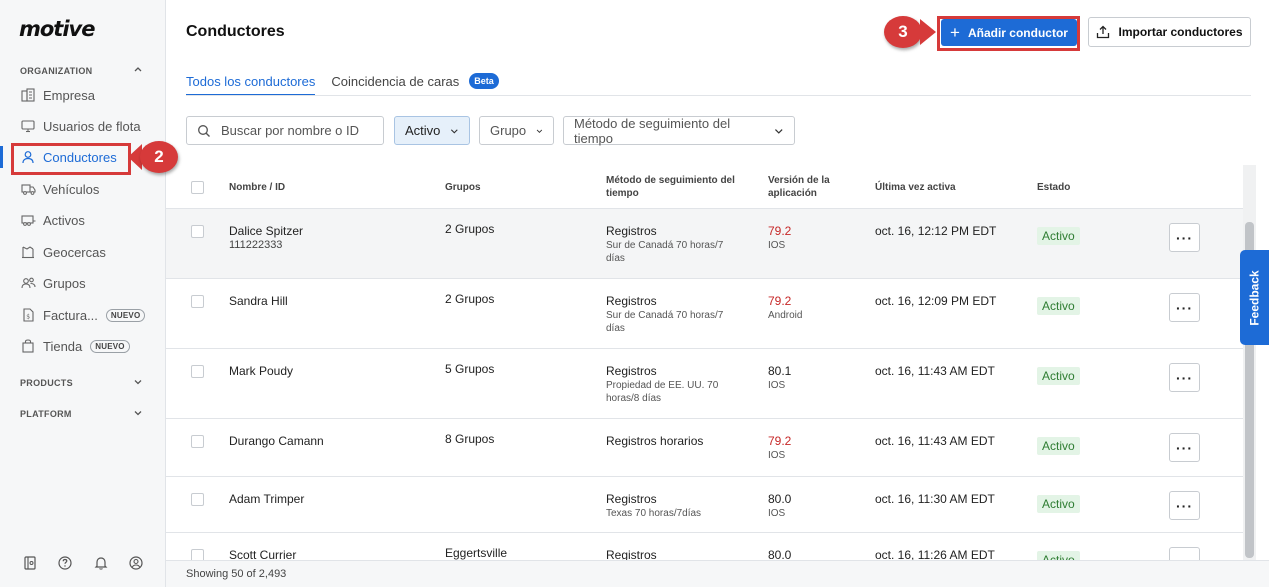  I want to click on col-last-active: Última vez activa, so click(915, 187).